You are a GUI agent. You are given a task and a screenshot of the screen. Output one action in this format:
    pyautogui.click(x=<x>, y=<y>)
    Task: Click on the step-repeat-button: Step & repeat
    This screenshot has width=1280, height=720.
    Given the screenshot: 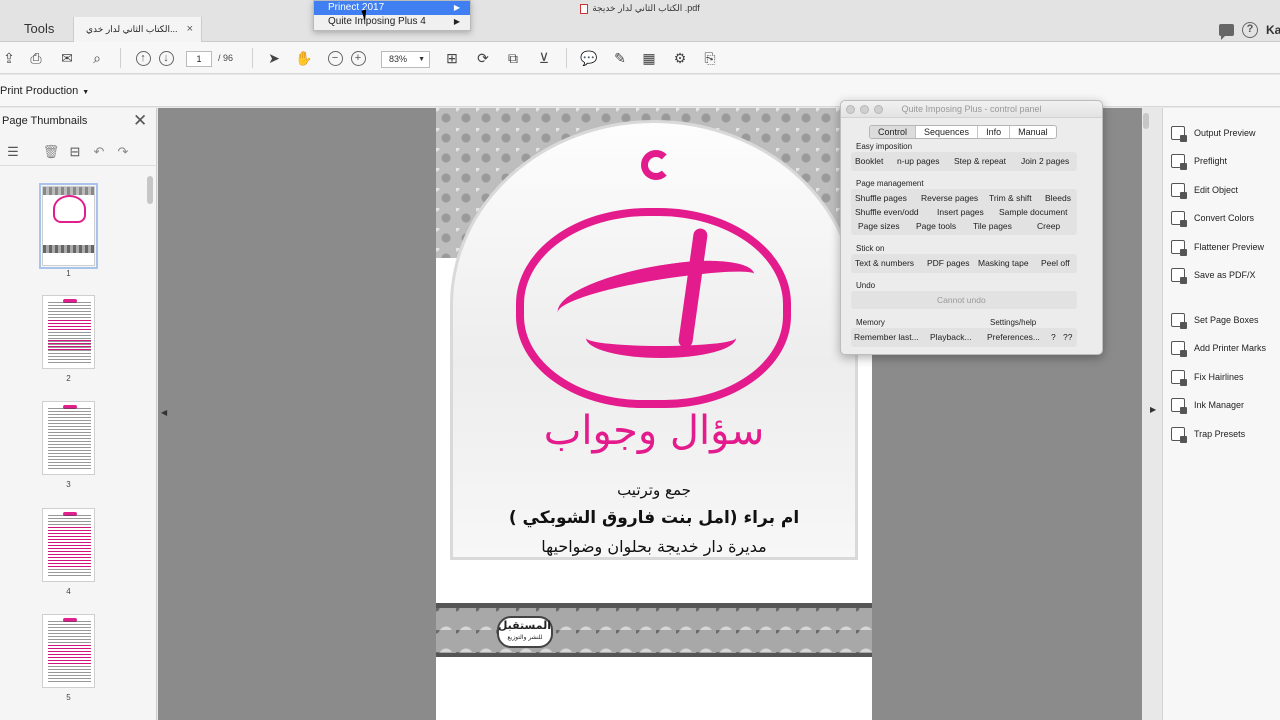 What is the action you would take?
    pyautogui.click(x=980, y=161)
    